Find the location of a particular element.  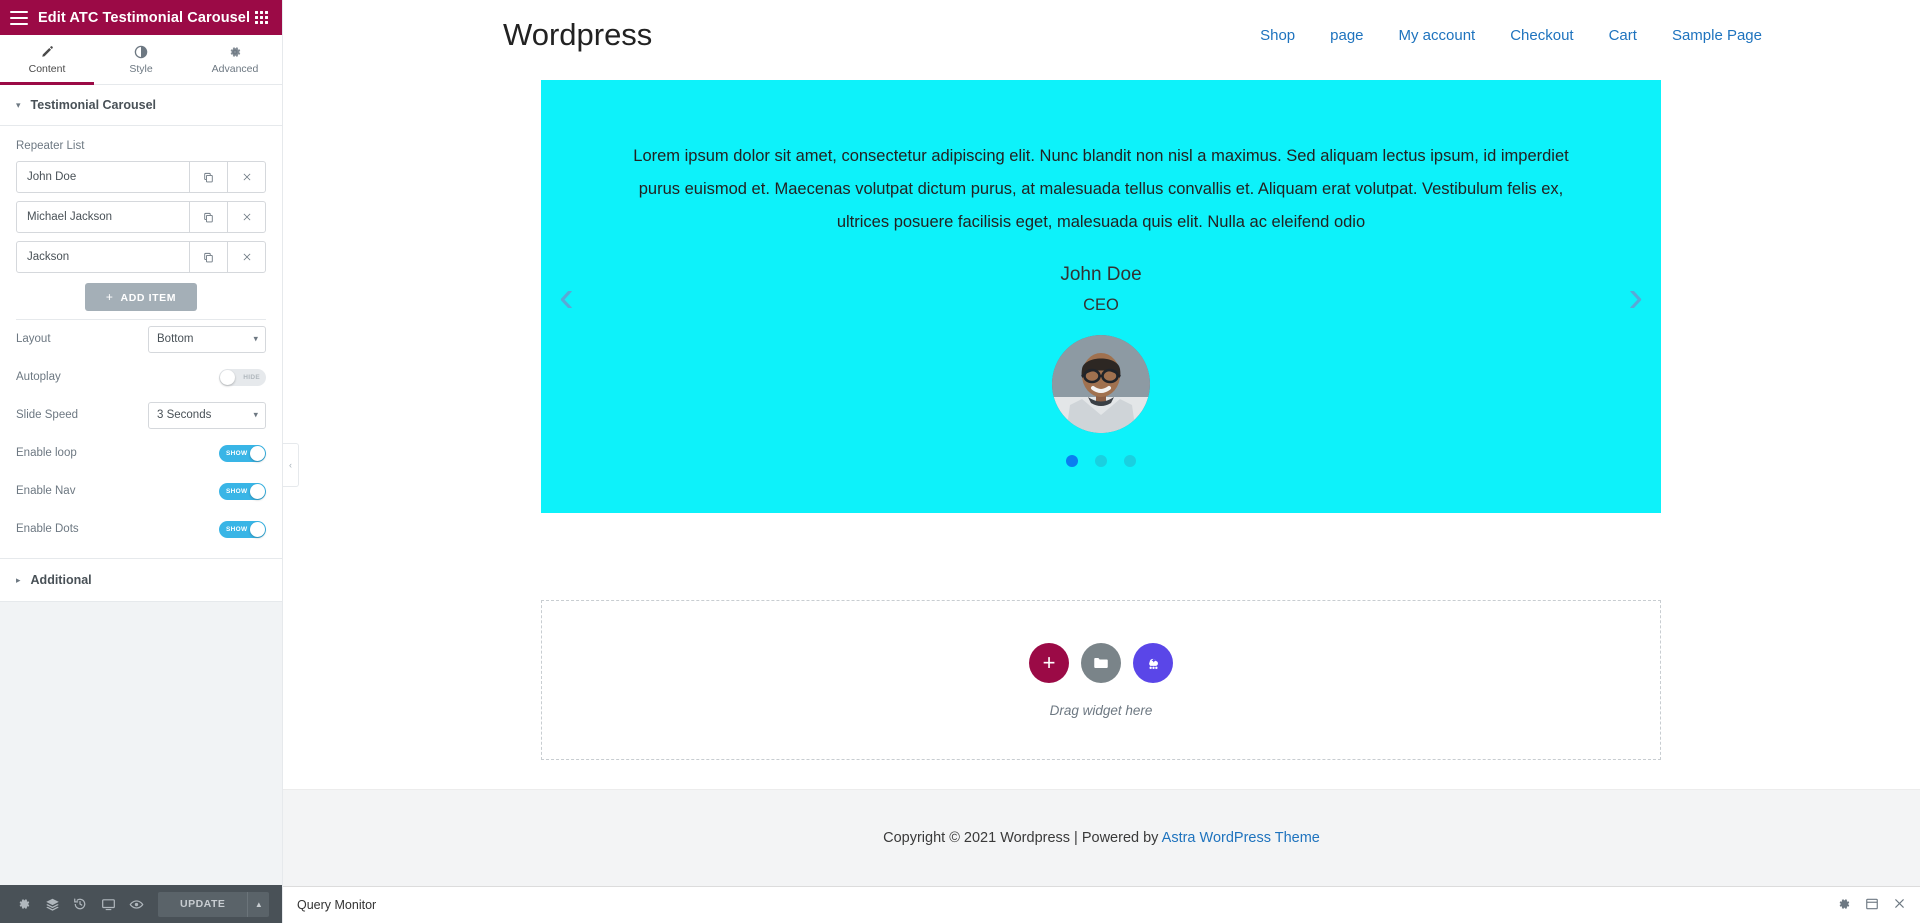

control-autoplay-label: Autoplay is located at coordinates (38, 377).